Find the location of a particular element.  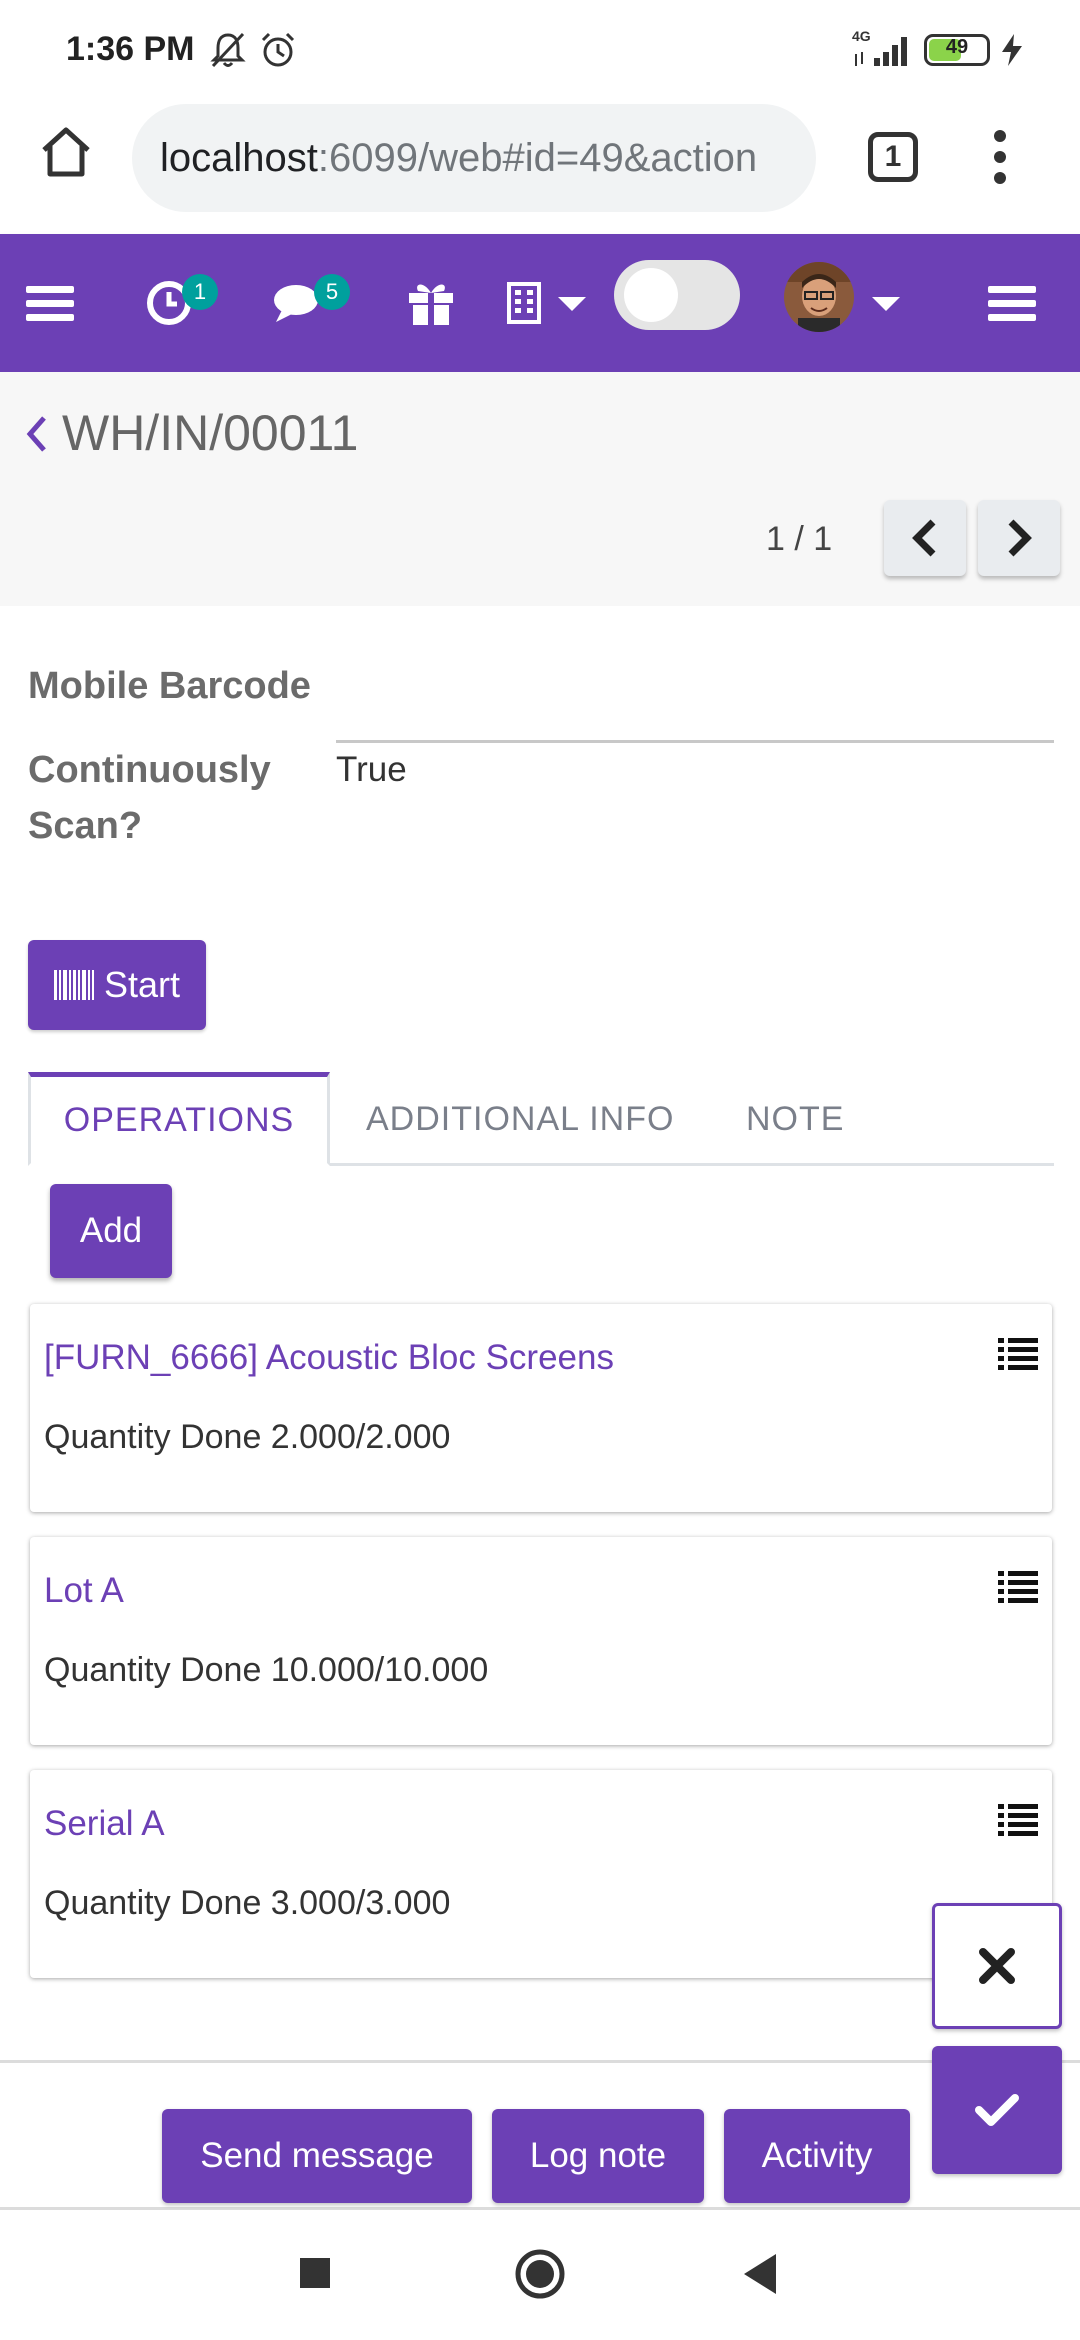

operation-card: Lot A Quantity Done 10.000/10.000 is located at coordinates (541, 1641).